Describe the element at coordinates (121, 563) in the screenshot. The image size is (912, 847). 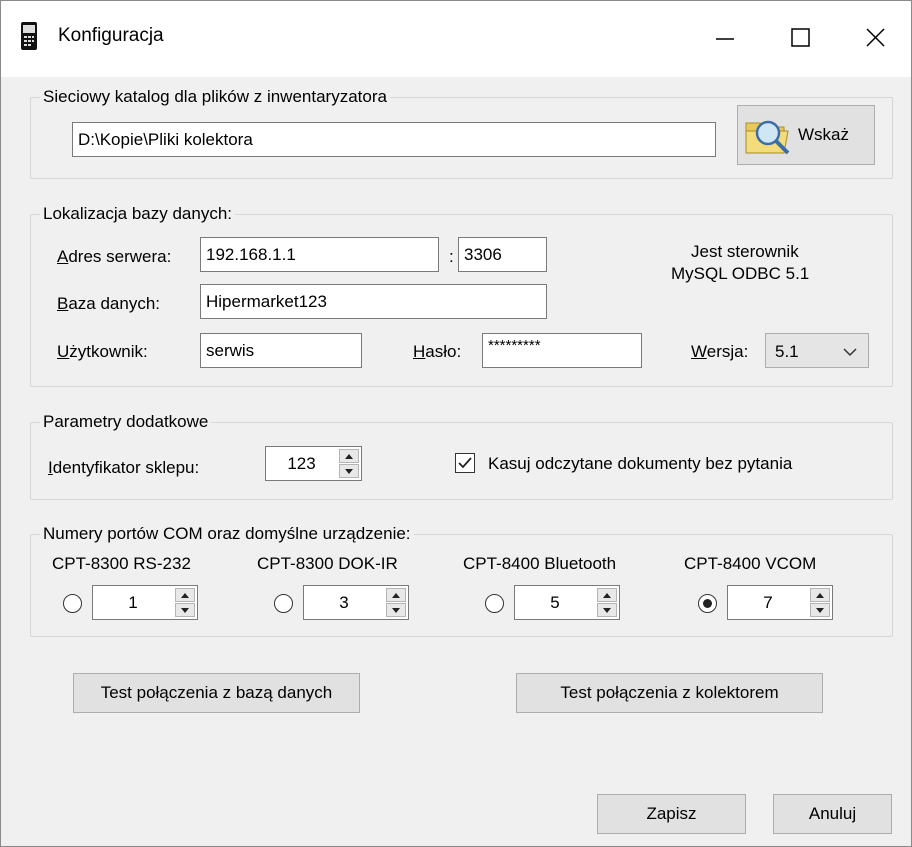
I see `port-device-label: CPT-8300 RS-232` at that location.